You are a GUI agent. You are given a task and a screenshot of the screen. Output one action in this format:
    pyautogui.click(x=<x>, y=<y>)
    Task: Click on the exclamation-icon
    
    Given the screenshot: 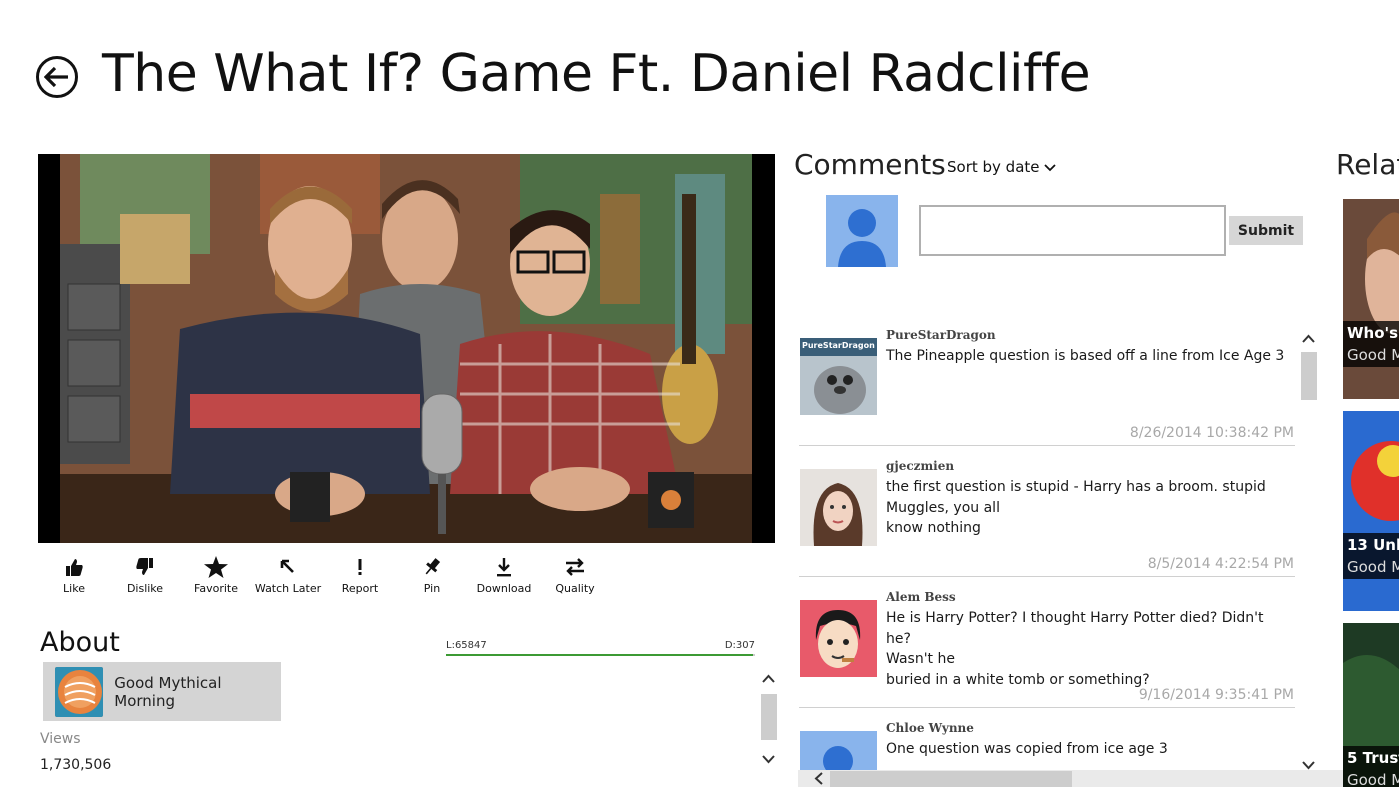 What is the action you would take?
    pyautogui.click(x=360, y=567)
    